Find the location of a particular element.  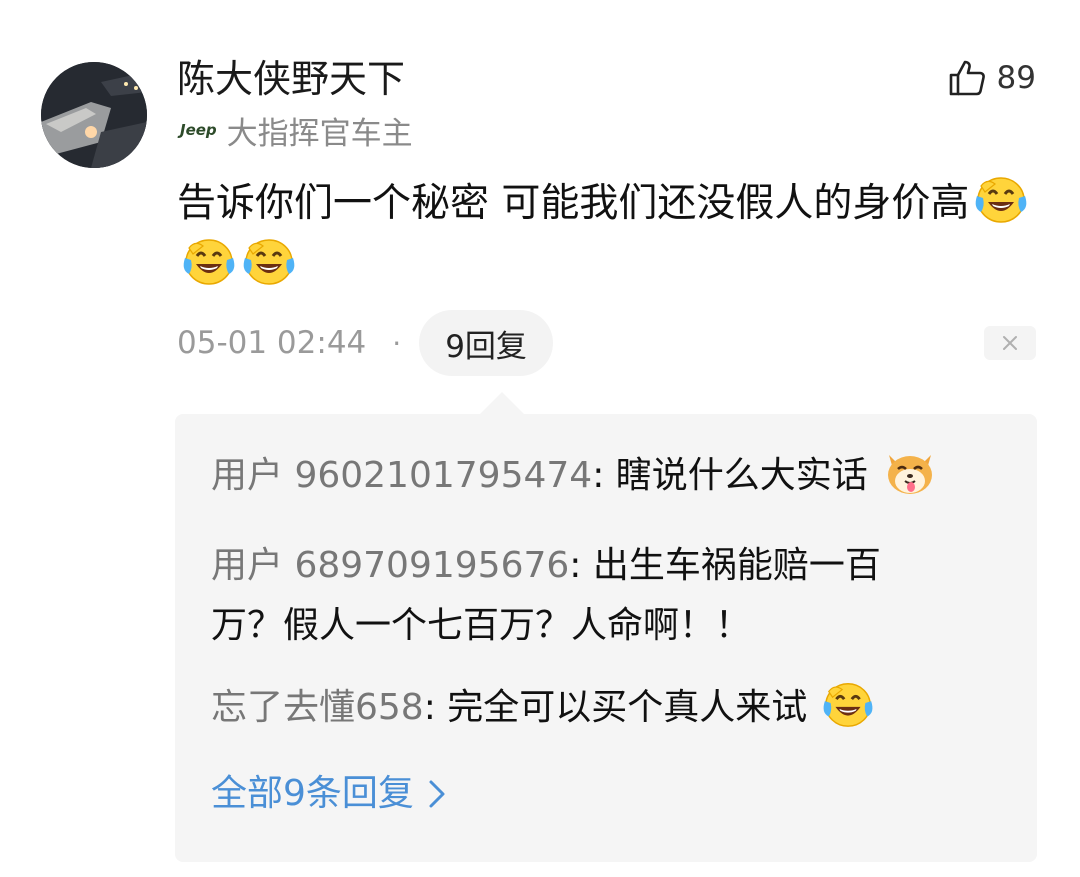

reply-author: 忘了去懂658 is located at coordinates (317, 707).